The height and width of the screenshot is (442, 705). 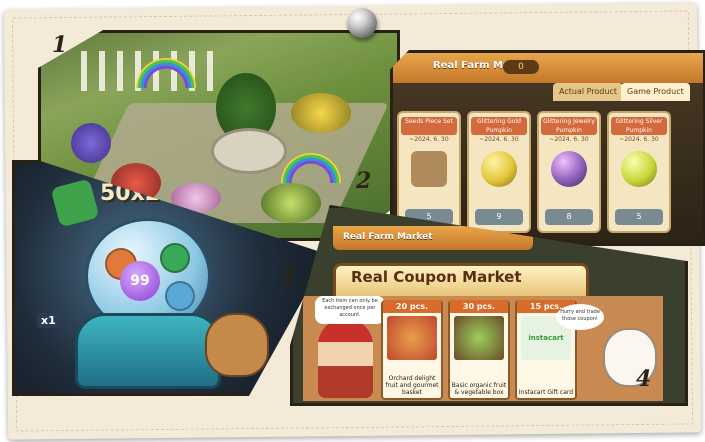 What do you see at coordinates (429, 126) in the screenshot?
I see `item-name: Seeds Piece Set` at bounding box center [429, 126].